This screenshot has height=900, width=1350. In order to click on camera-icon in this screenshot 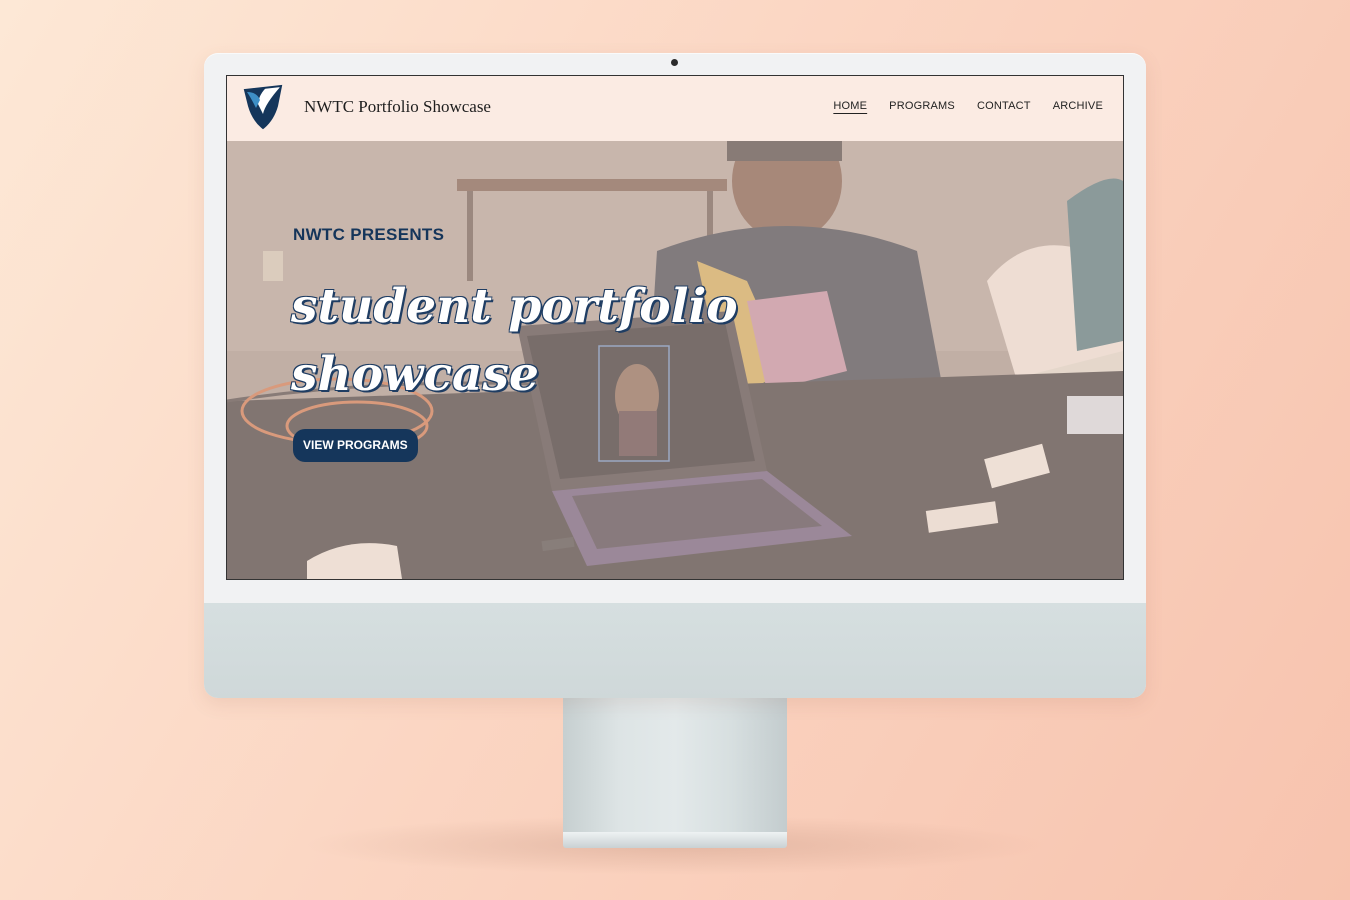, I will do `click(674, 62)`.